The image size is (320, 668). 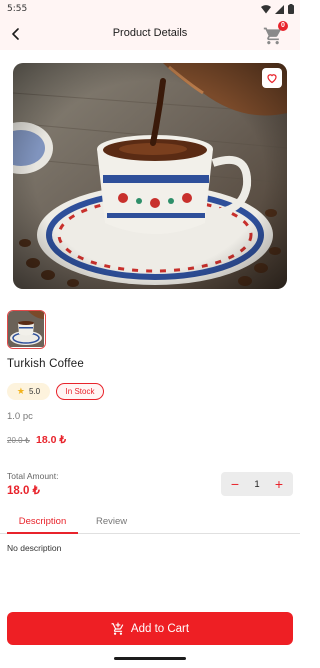 I want to click on app-header: Product Details 0, so click(x=150, y=34).